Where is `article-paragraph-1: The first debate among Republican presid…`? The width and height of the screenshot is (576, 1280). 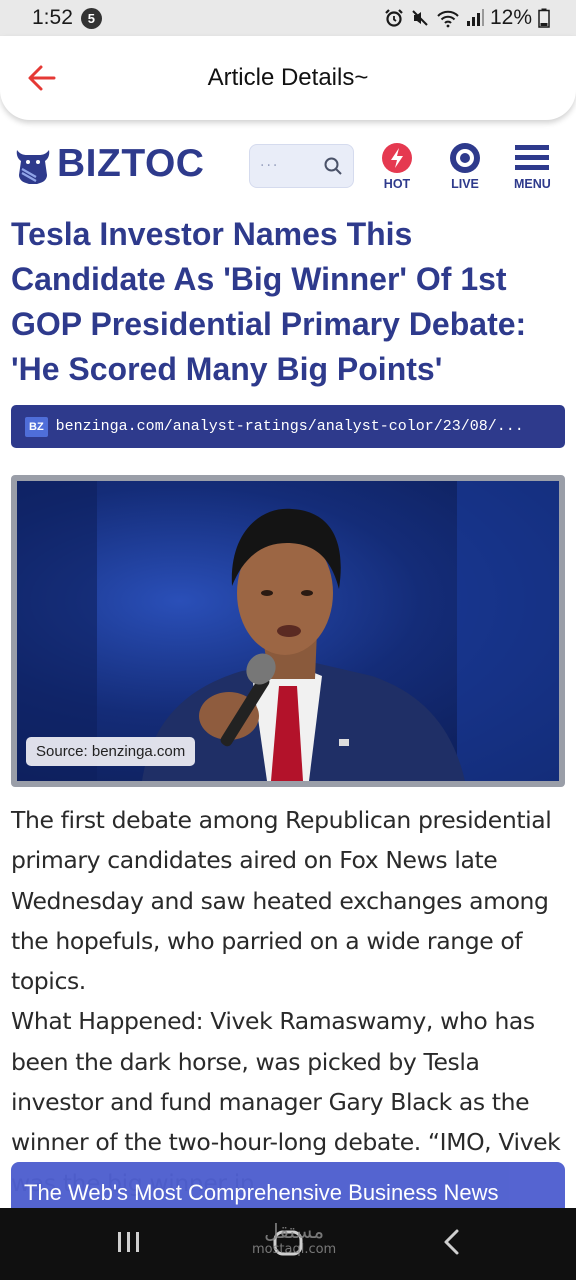 article-paragraph-1: The first debate among Republican presid… is located at coordinates (281, 901).